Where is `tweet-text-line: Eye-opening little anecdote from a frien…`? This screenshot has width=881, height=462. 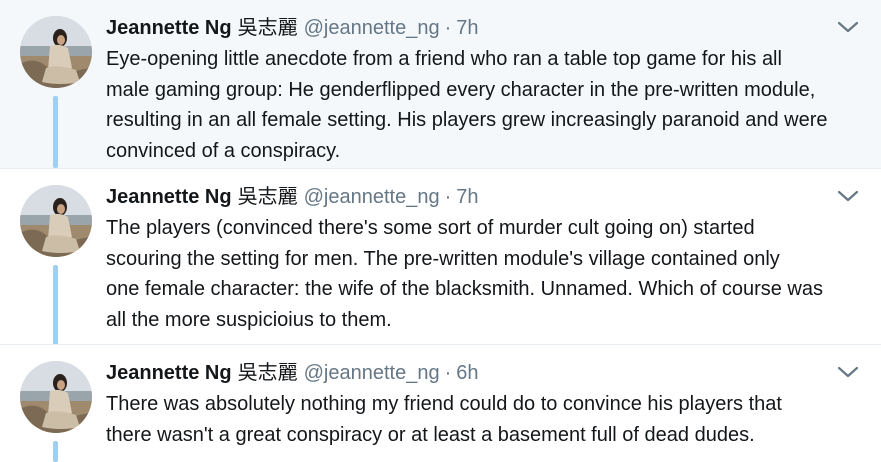
tweet-text-line: Eye-opening little anecdote from a frien… is located at coordinates (444, 59).